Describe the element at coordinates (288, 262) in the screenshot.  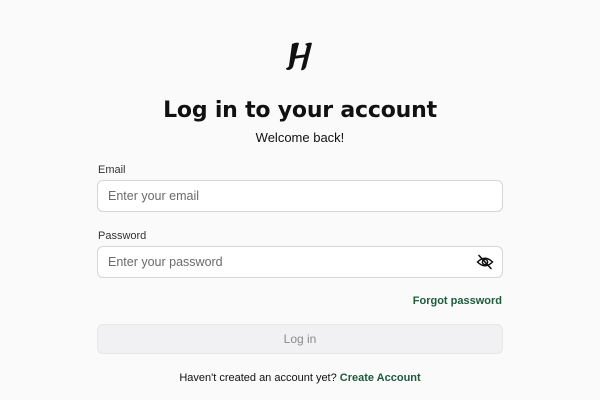
I see `password-input` at that location.